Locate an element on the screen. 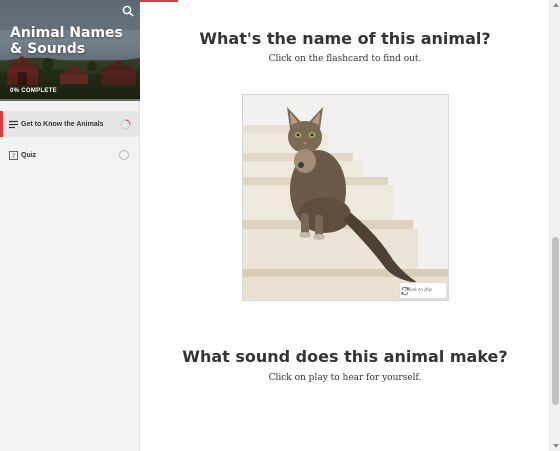  text-lines-icon is located at coordinates (13, 124).